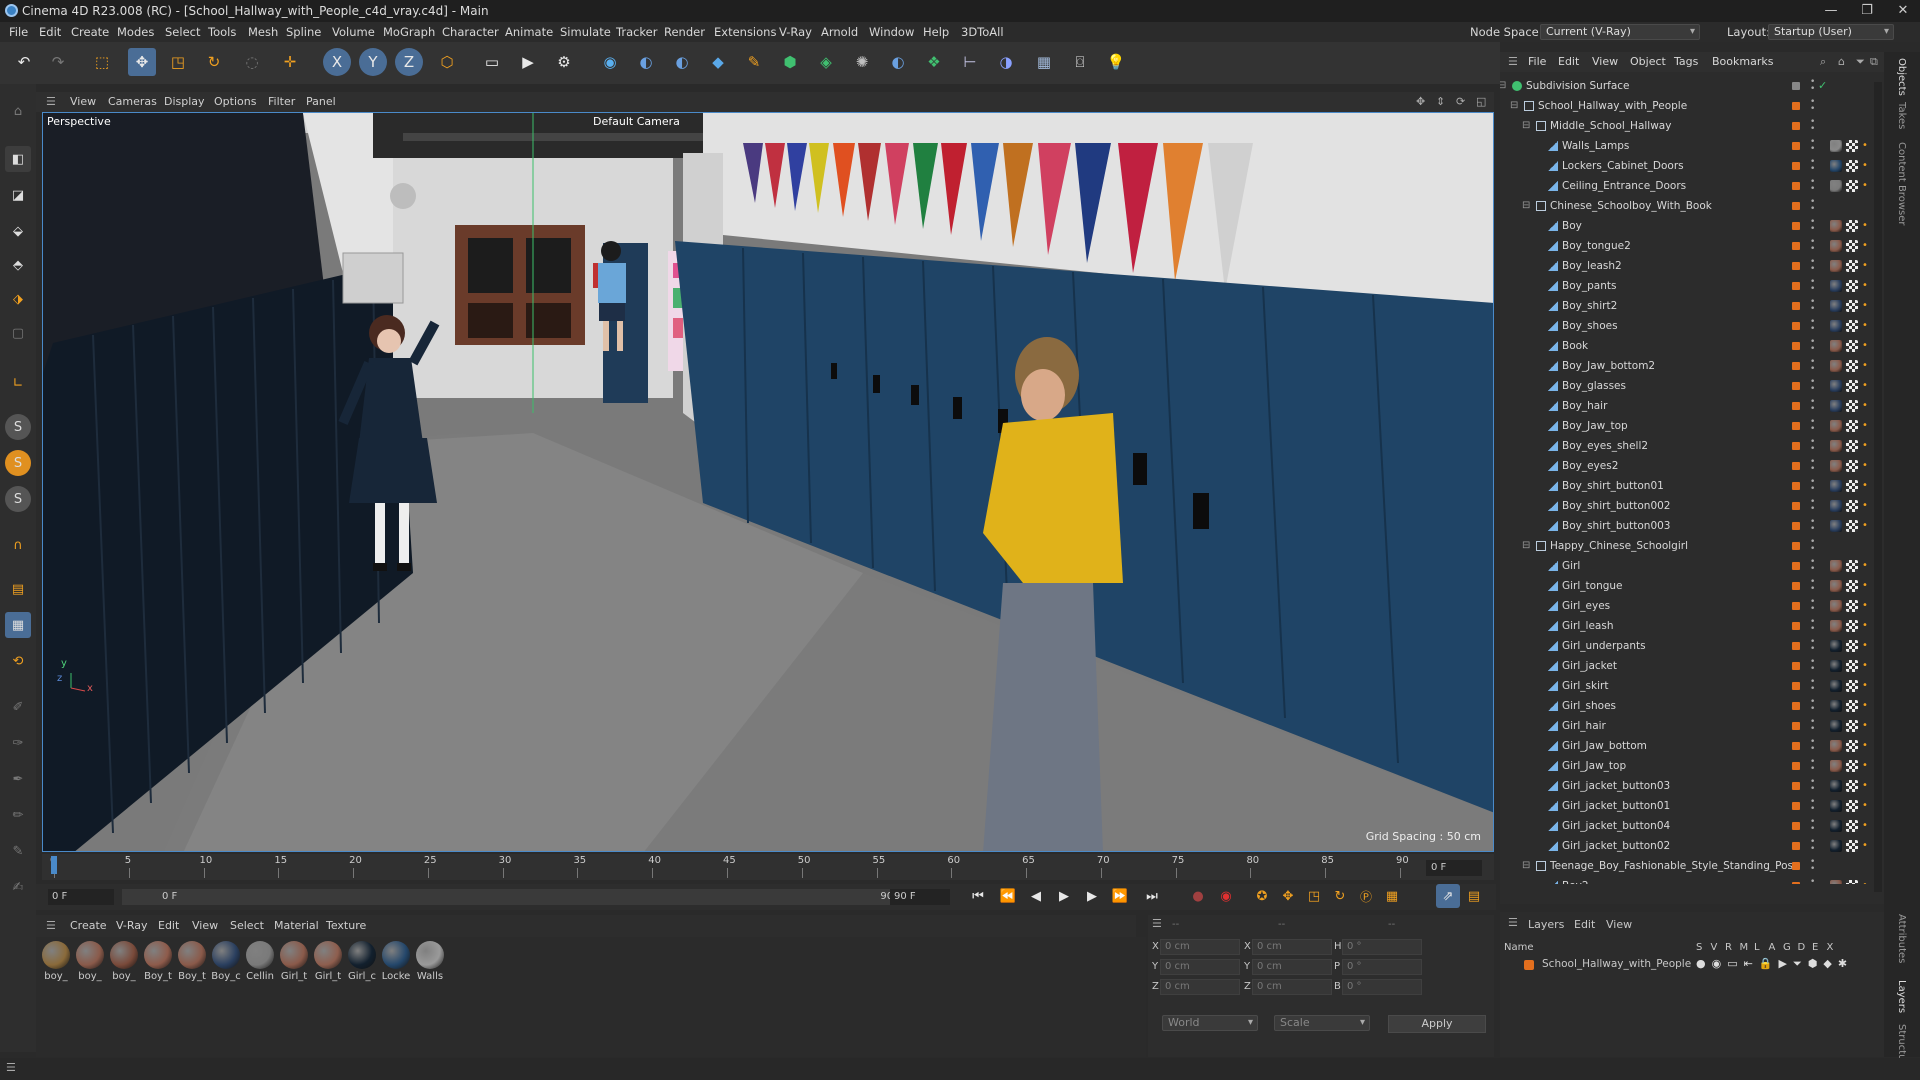 The height and width of the screenshot is (1080, 1920). I want to click on current-frame-field: 0 F, so click(1454, 868).